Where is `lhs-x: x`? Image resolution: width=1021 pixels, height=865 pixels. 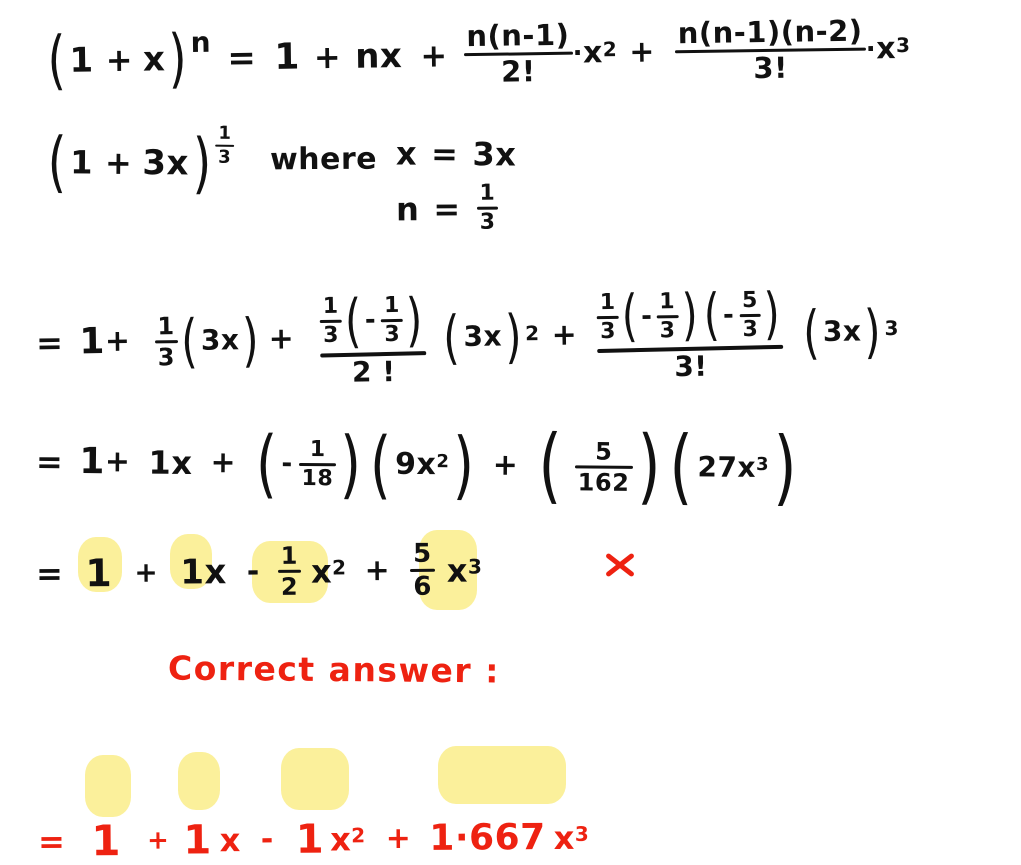 lhs-x: x is located at coordinates (154, 59).